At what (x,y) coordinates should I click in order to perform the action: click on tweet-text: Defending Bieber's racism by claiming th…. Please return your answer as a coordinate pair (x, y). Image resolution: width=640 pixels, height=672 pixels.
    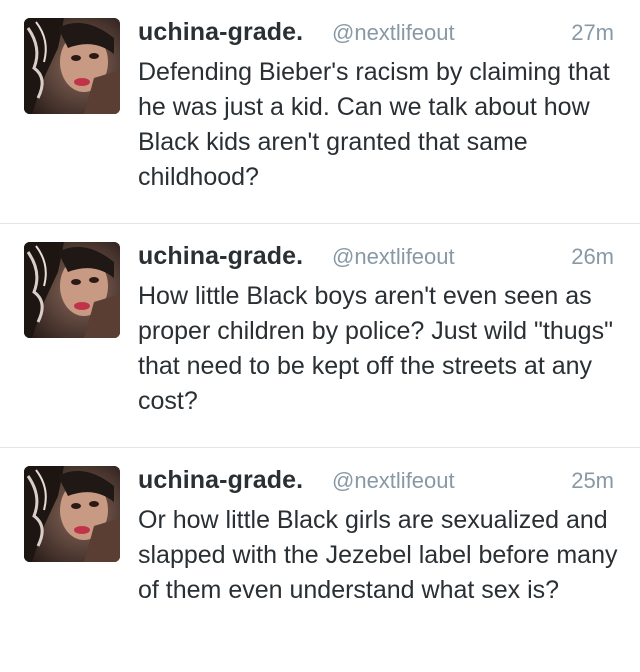
    Looking at the image, I should click on (374, 124).